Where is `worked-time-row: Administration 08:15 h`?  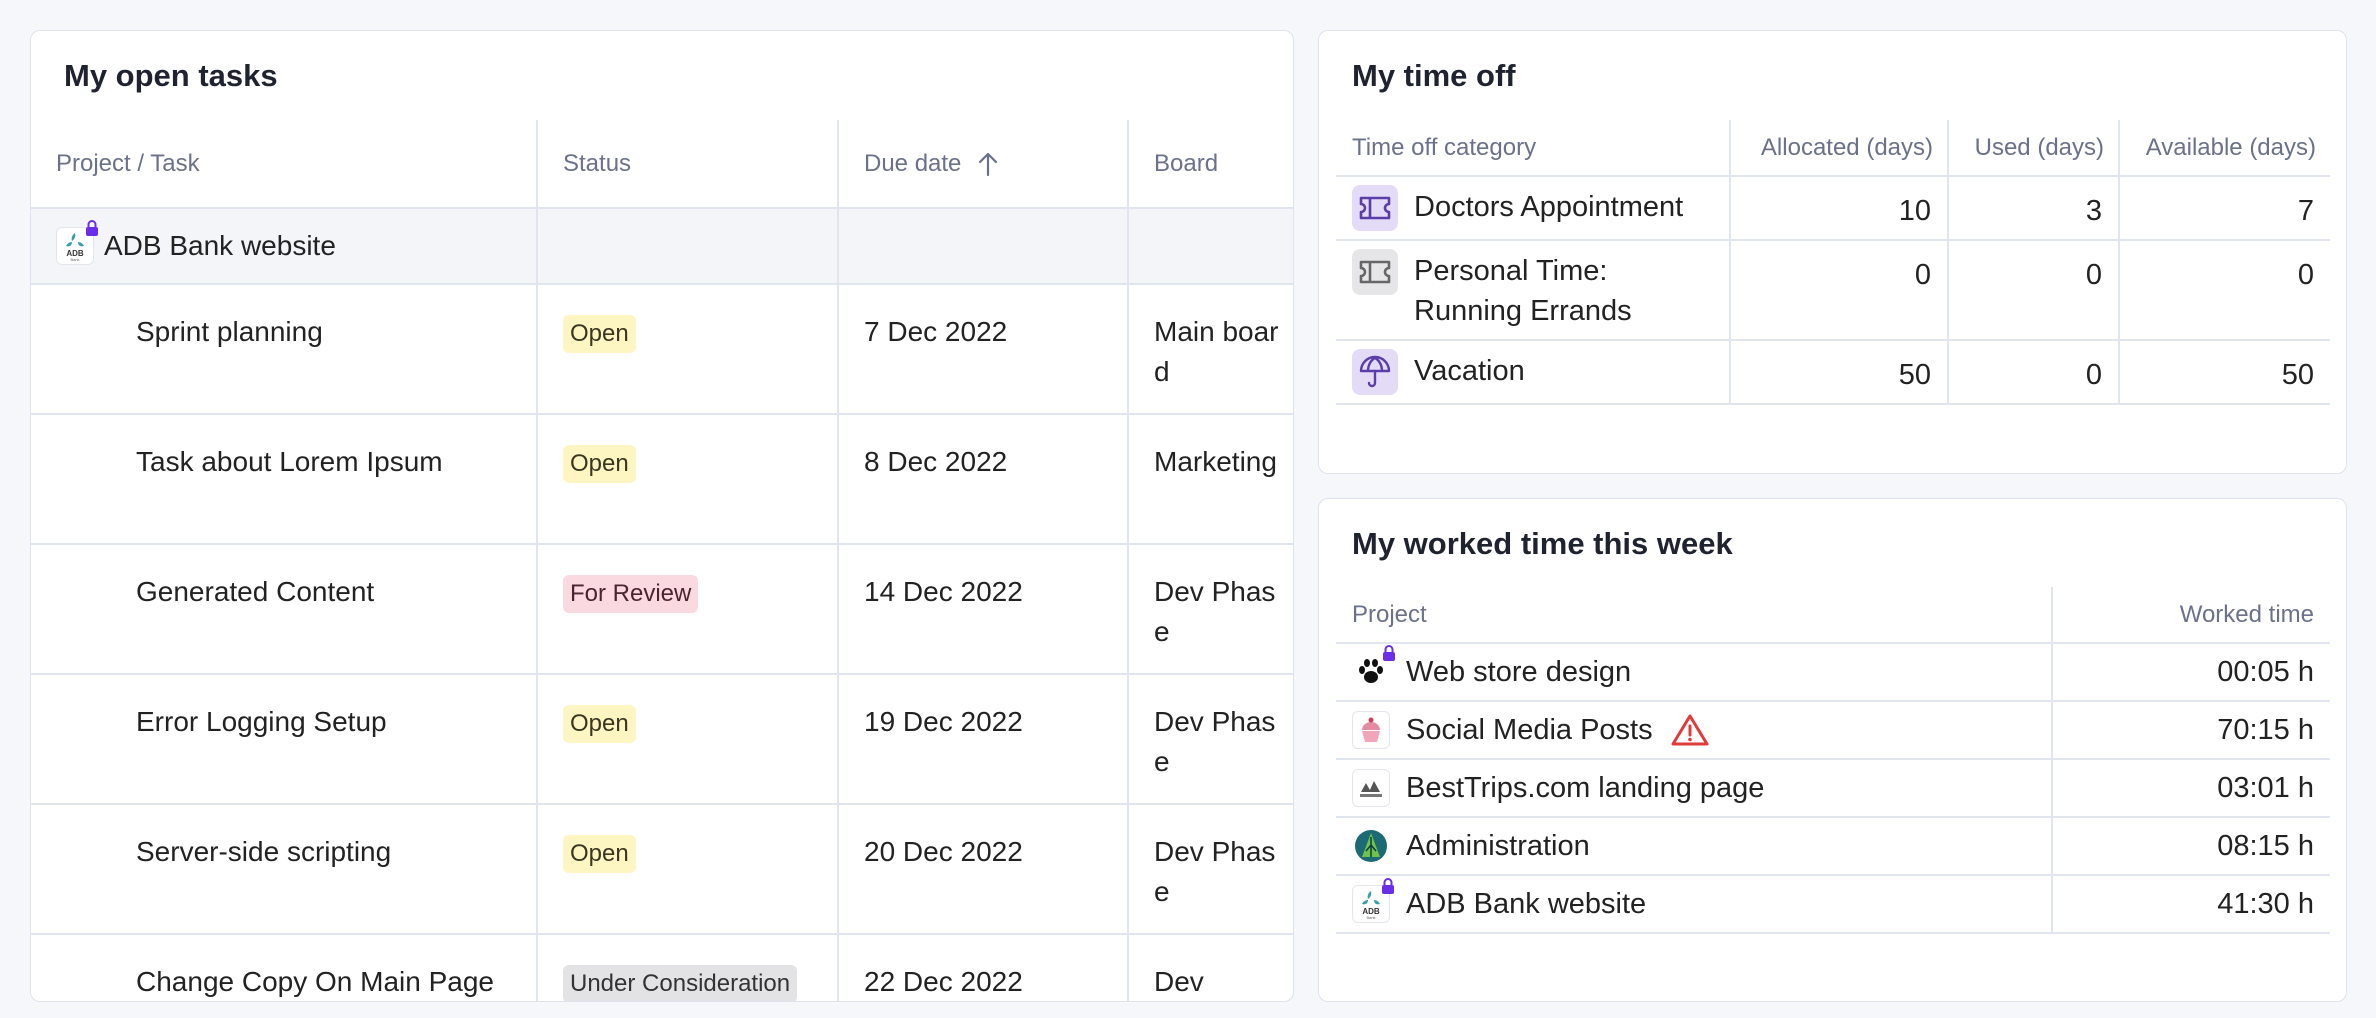 worked-time-row: Administration 08:15 h is located at coordinates (1833, 846).